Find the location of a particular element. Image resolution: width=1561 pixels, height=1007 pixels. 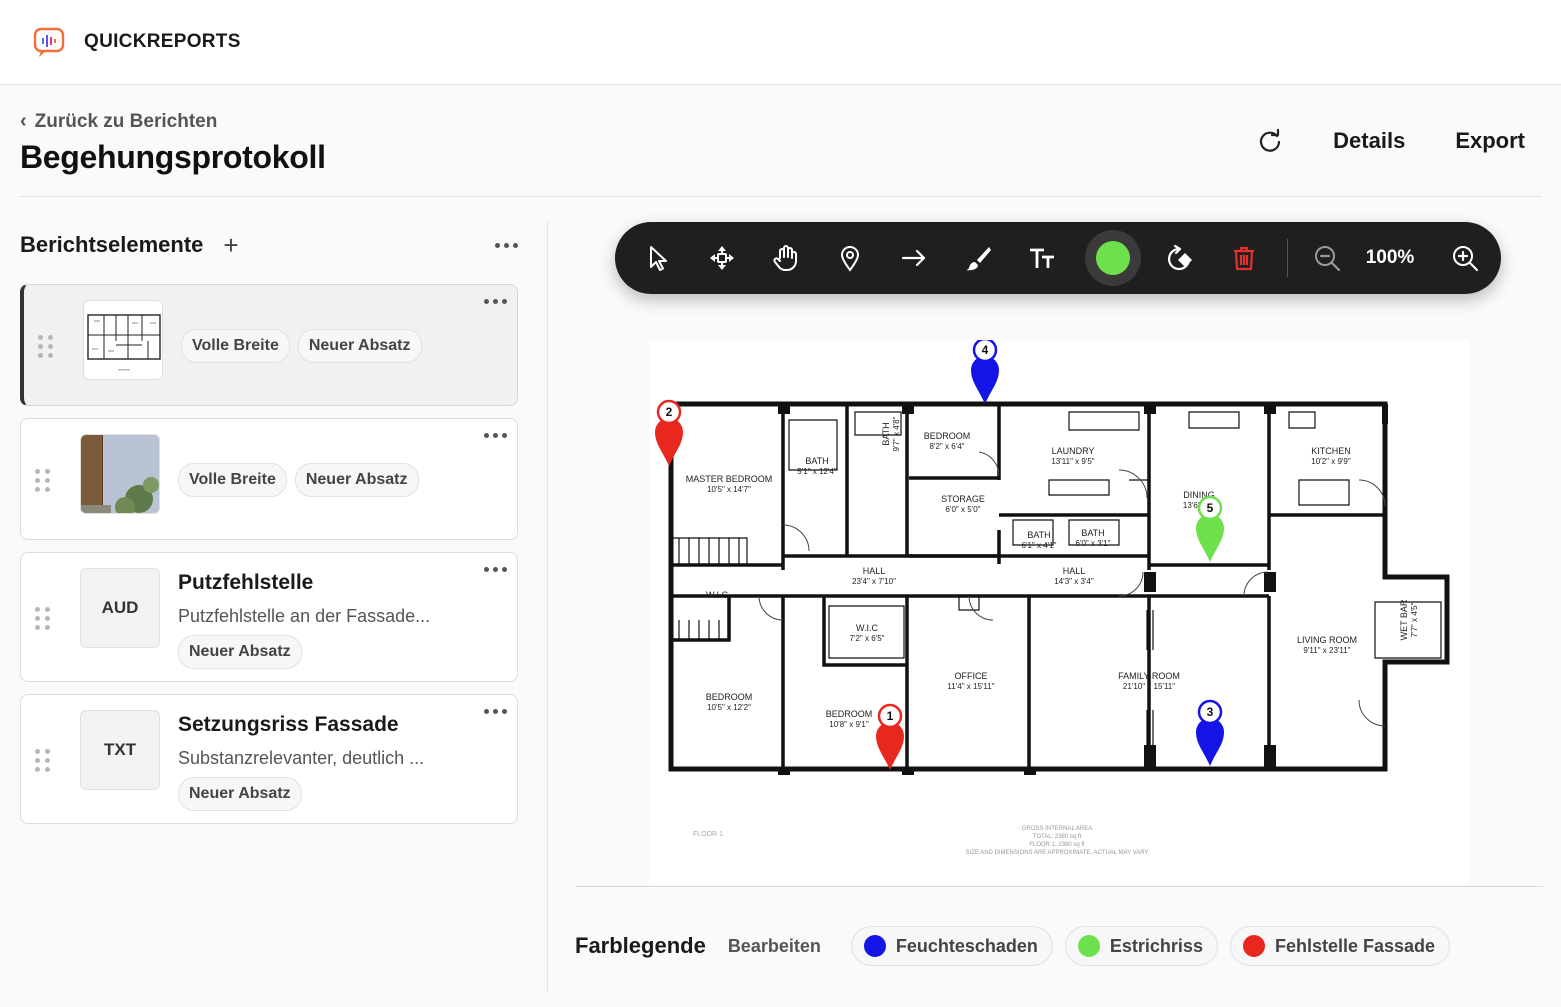

pan-tool-button is located at coordinates (786, 258).